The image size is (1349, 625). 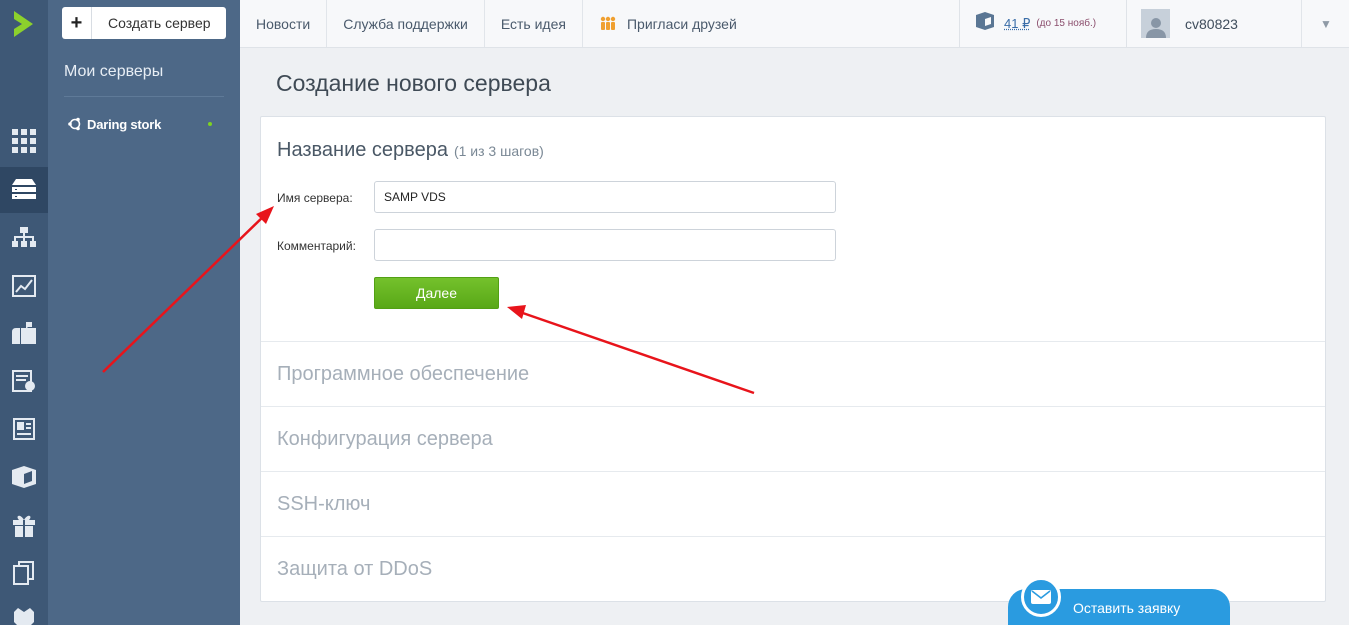 I want to click on mailbox-icon, so click(x=24, y=333).